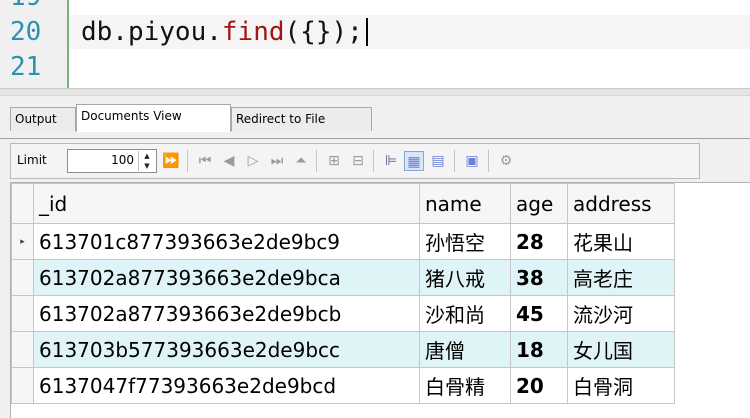 The height and width of the screenshot is (418, 750). I want to click on table-row: 613702a877393663e2de9bcb 沙和尚 45 流沙河, so click(343, 313).